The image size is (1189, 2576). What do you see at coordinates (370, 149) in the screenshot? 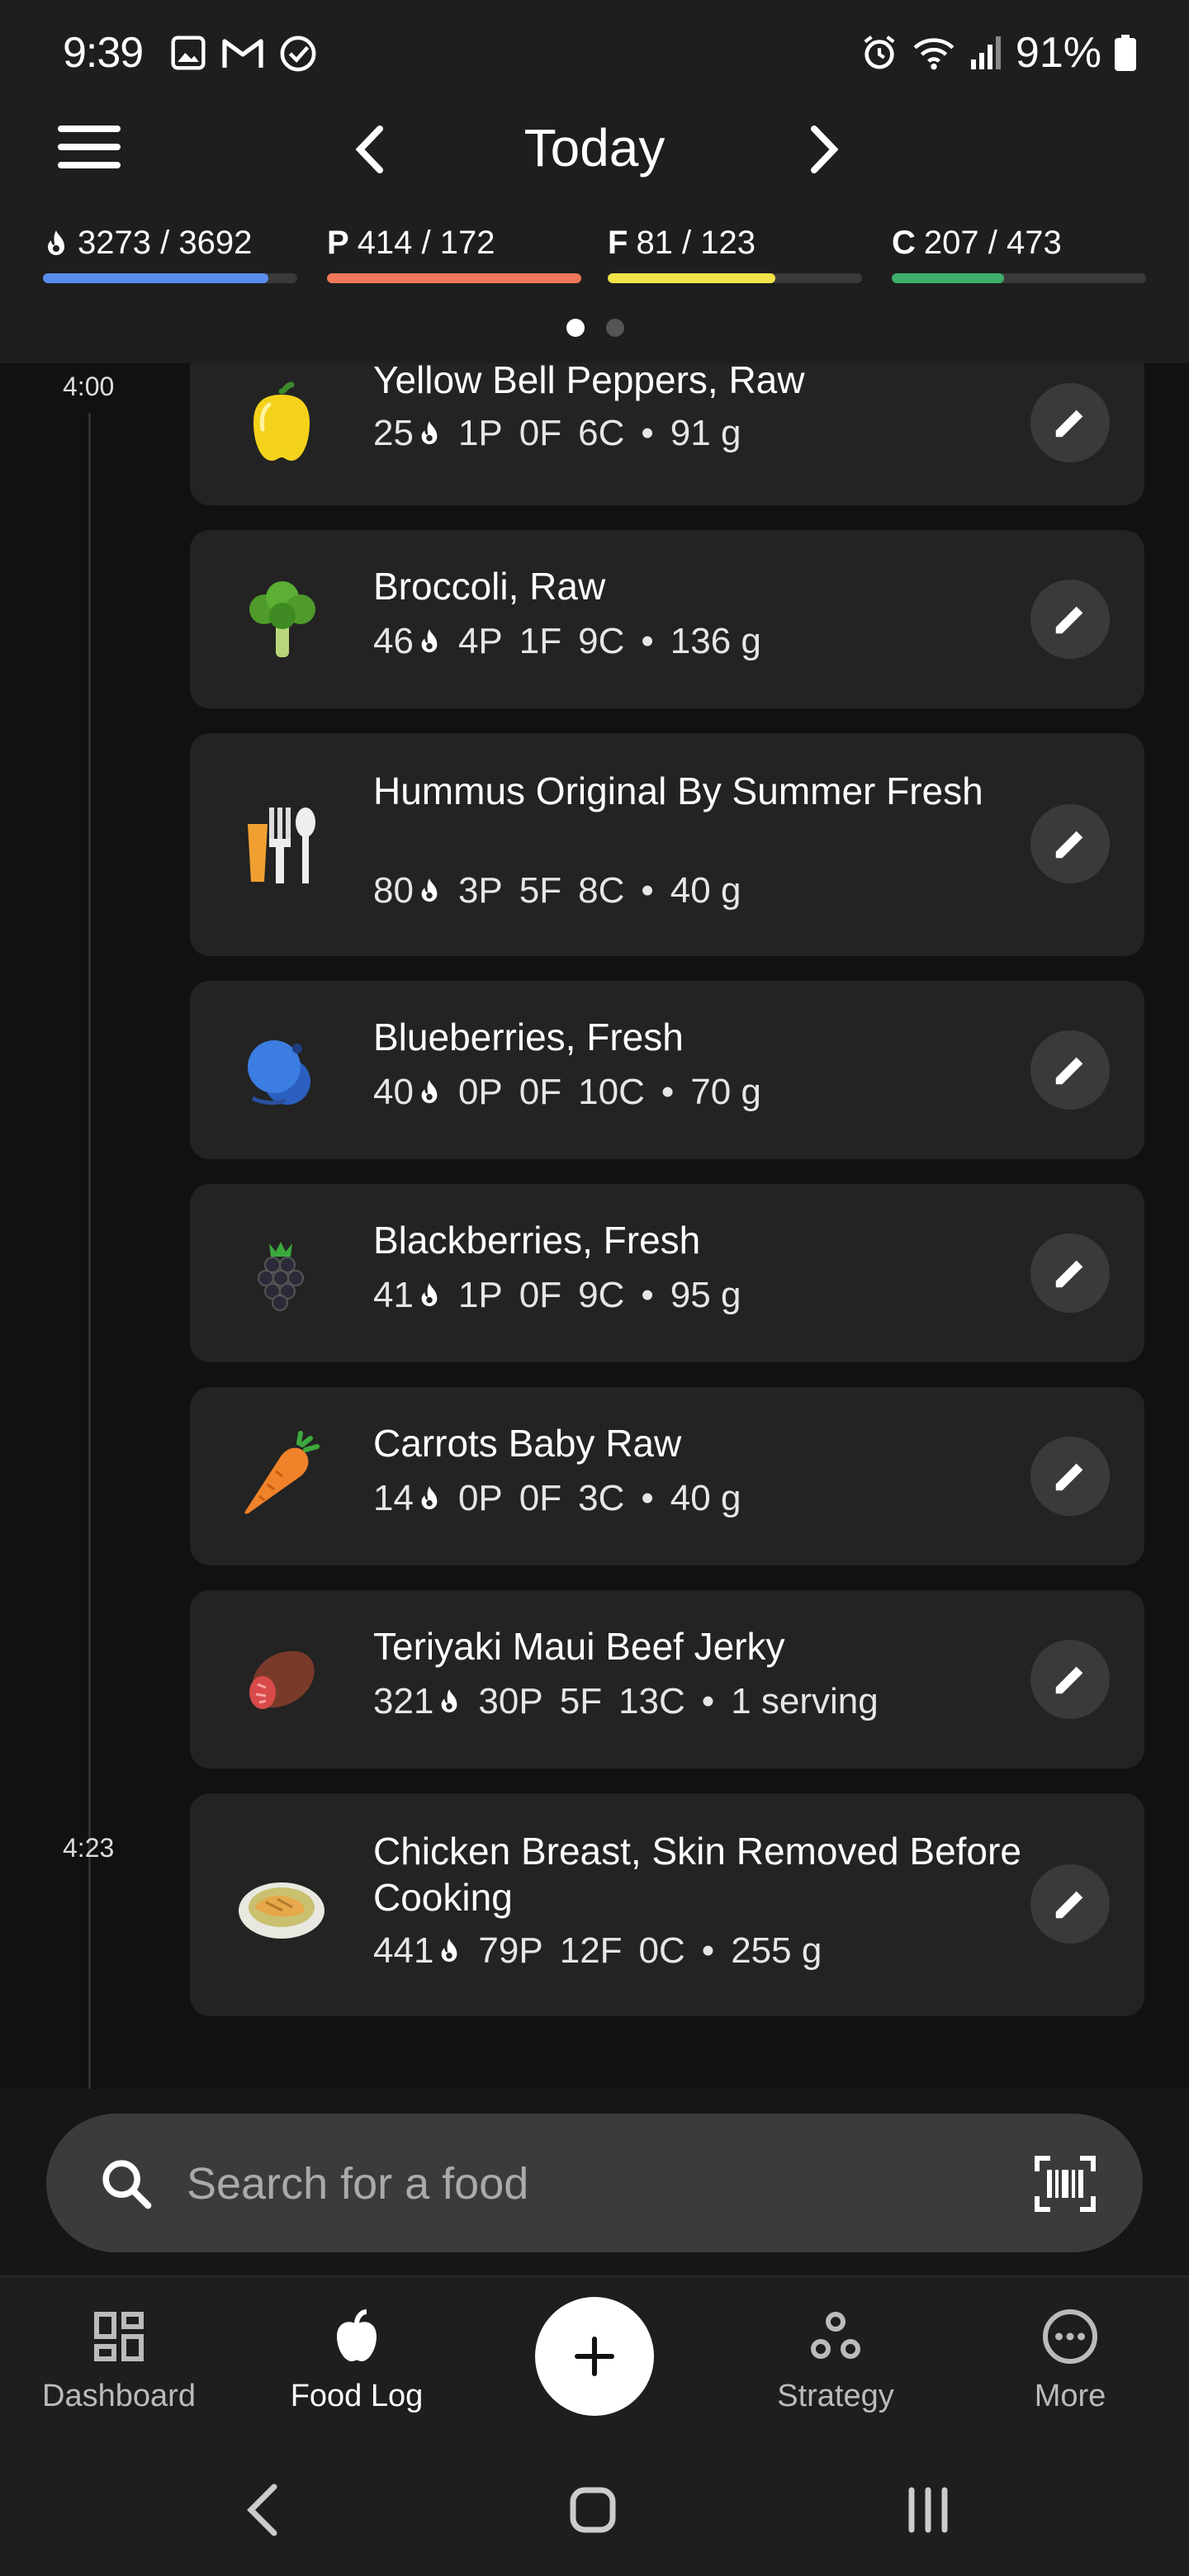
I see `previous-day-button` at bounding box center [370, 149].